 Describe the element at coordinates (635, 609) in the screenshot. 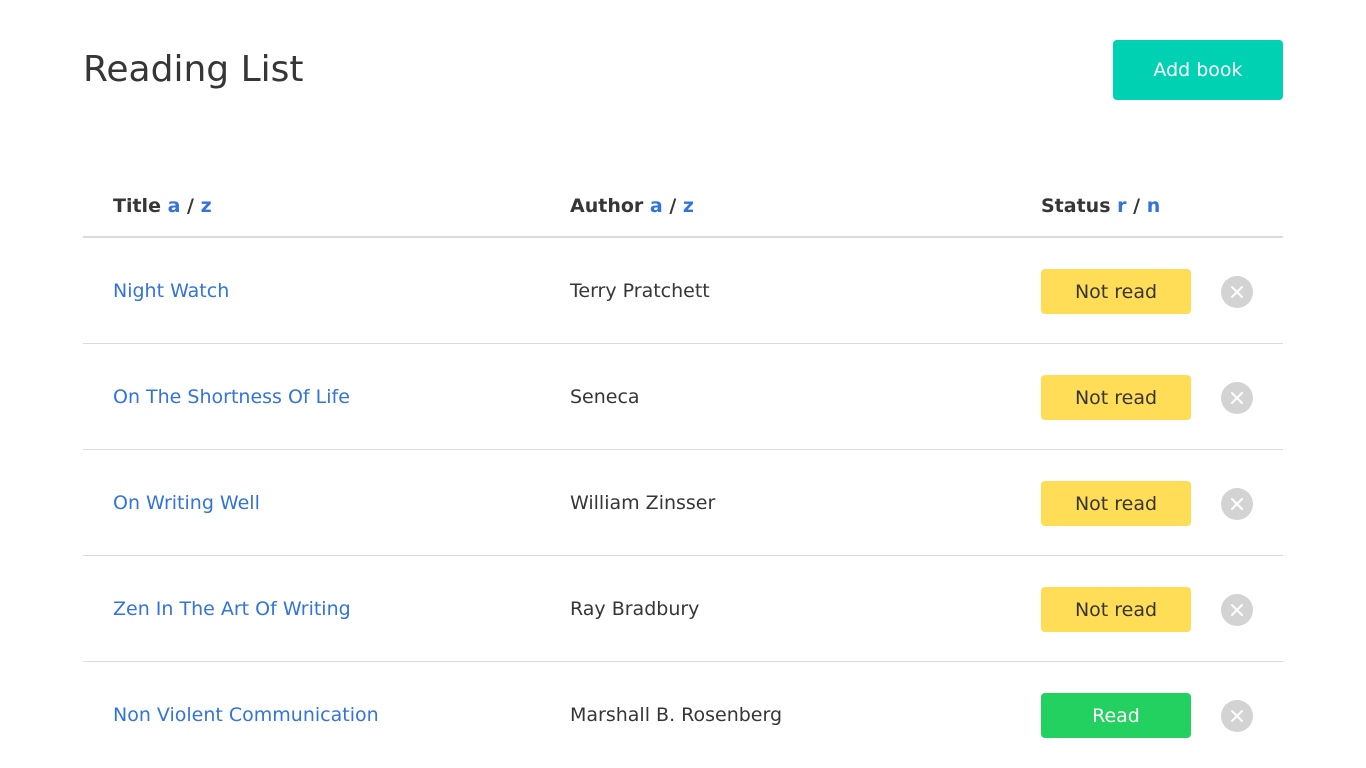

I see `book-author: Ray Bradbury` at that location.